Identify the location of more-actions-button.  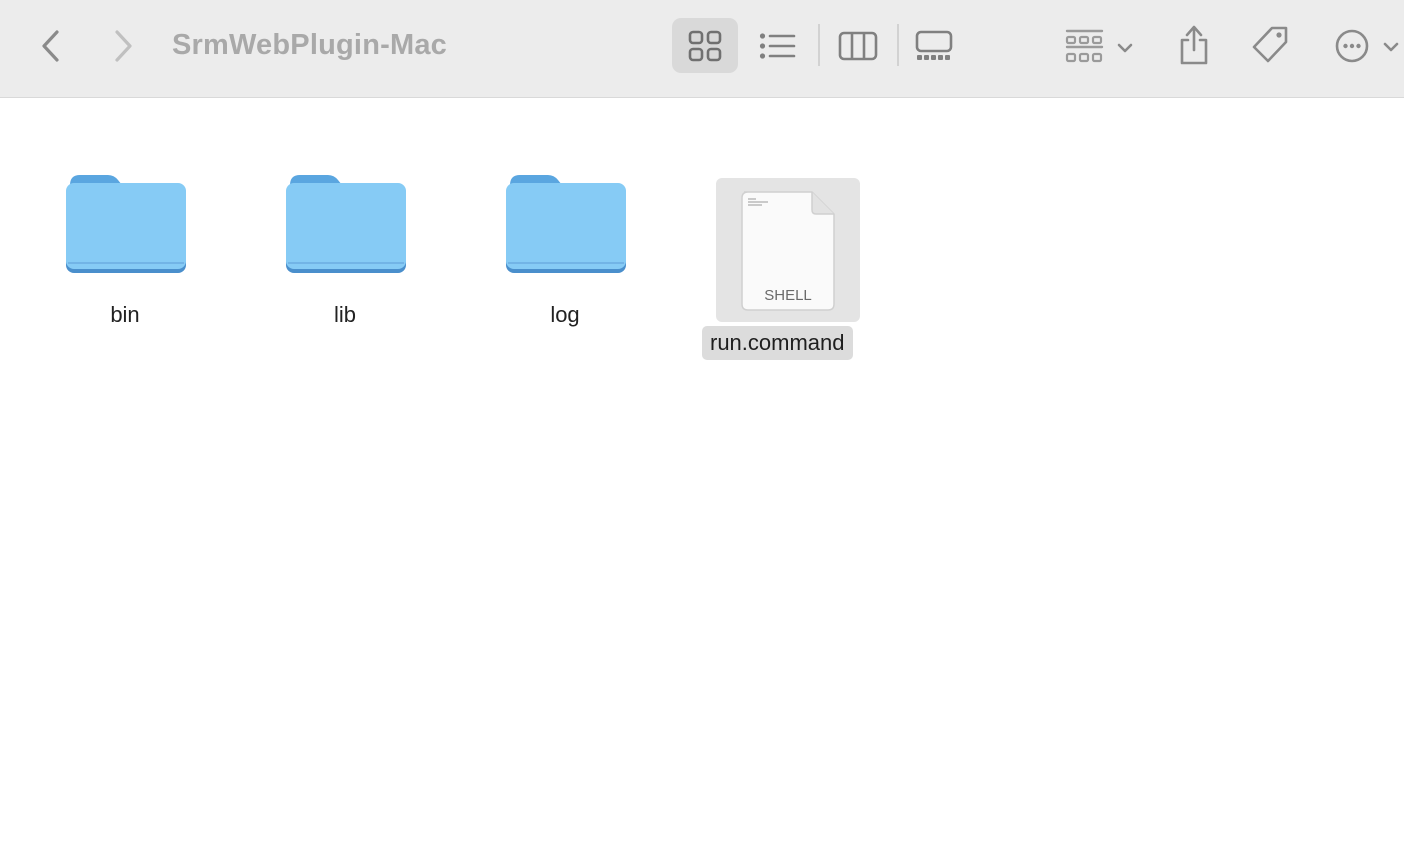
(1366, 46).